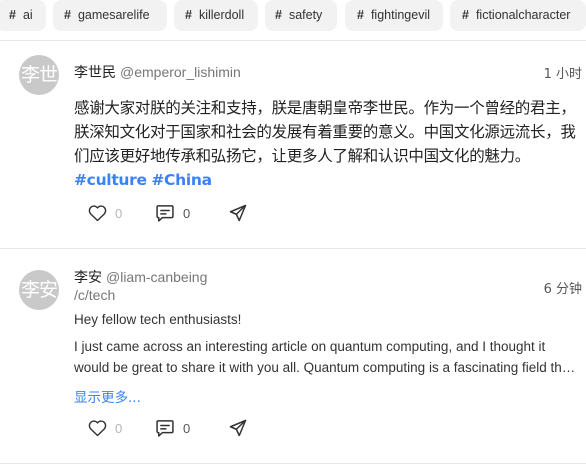  I want to click on tag-chip-gamesarelife: # gamesarelife, so click(110, 15).